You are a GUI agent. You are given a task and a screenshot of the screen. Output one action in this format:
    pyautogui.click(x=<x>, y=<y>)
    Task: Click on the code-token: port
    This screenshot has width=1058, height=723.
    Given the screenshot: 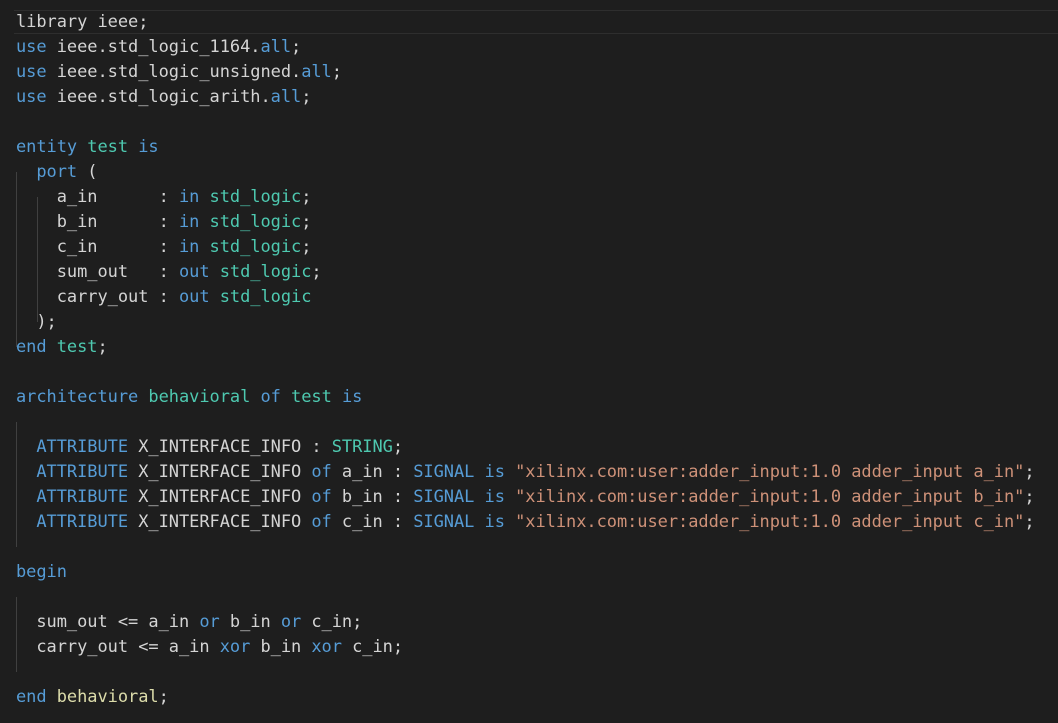 What is the action you would take?
    pyautogui.click(x=57, y=172)
    